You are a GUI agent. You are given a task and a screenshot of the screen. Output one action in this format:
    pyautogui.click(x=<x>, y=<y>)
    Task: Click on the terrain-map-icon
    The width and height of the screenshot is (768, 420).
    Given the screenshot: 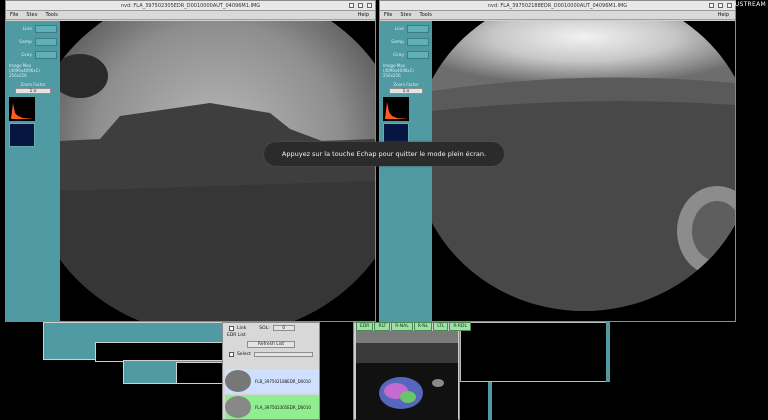 What is the action you would take?
    pyautogui.click(x=407, y=375)
    